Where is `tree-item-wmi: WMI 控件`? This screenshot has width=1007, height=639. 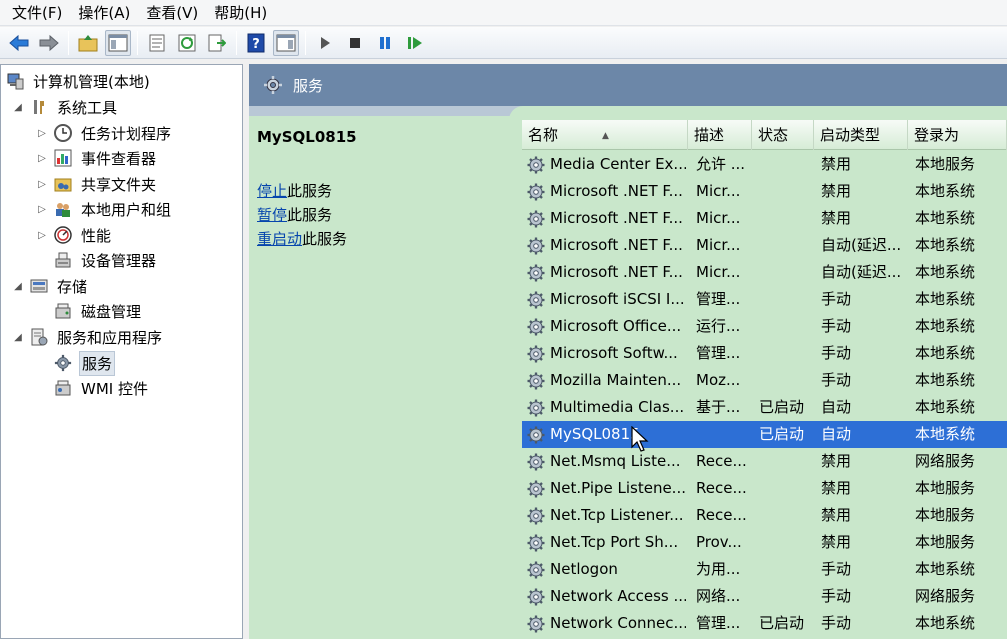 tree-item-wmi: WMI 控件 is located at coordinates (101, 388).